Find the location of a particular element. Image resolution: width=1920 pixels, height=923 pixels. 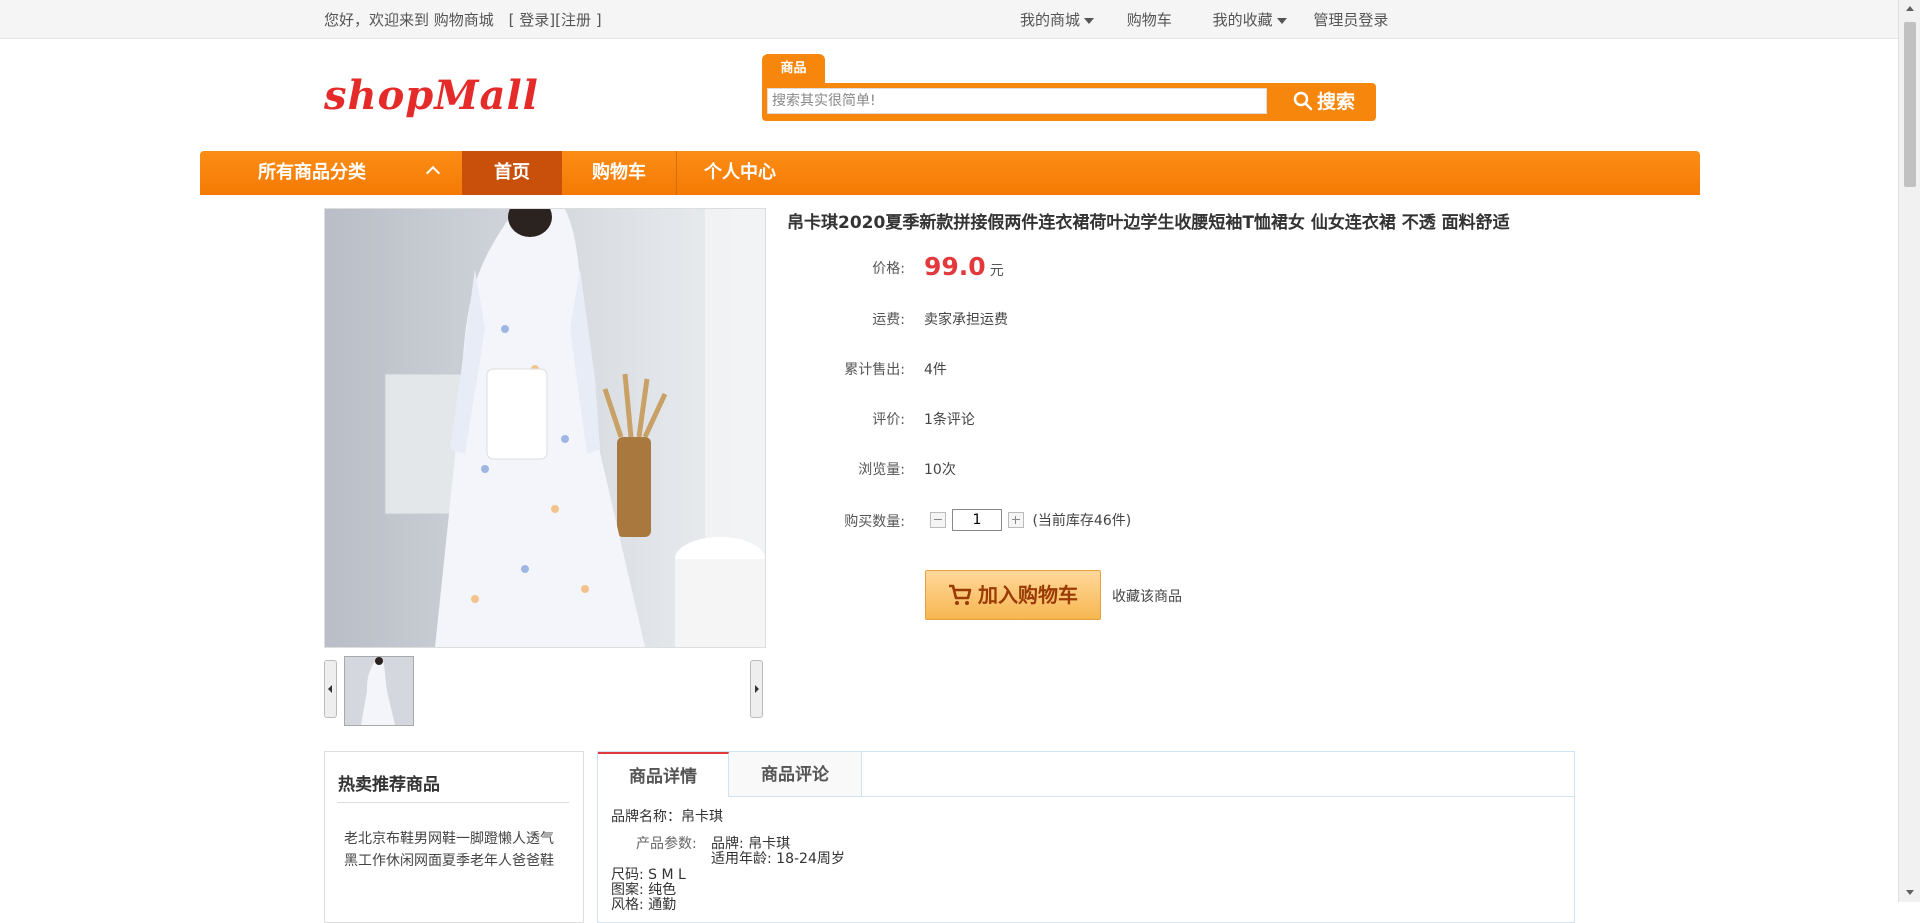

param-age: 适用年龄: 18-24周岁 is located at coordinates (778, 859).